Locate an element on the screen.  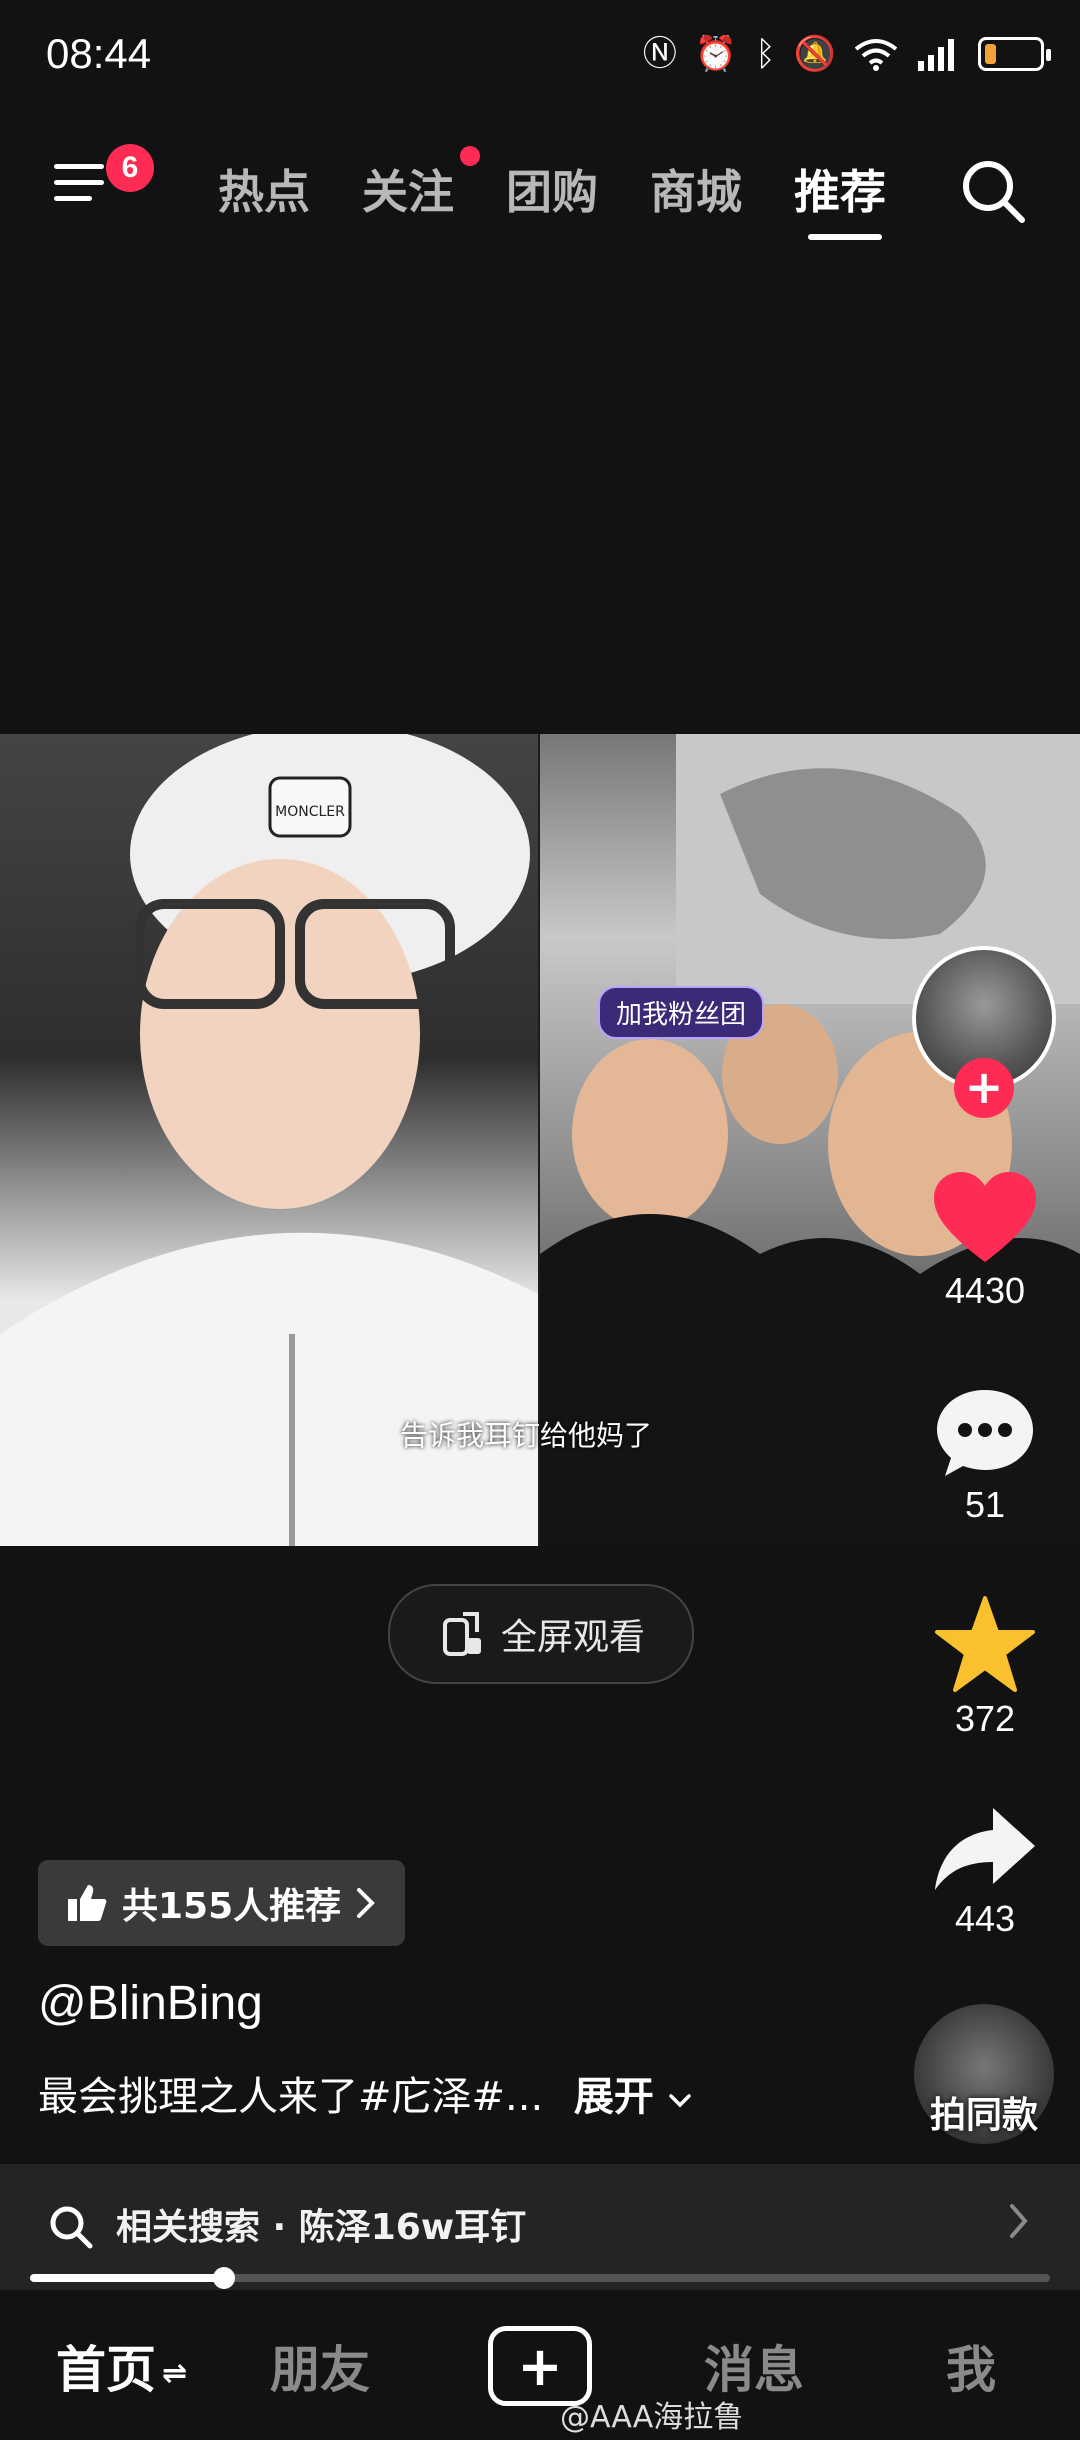
menu-button: 6 is located at coordinates (104, 182).